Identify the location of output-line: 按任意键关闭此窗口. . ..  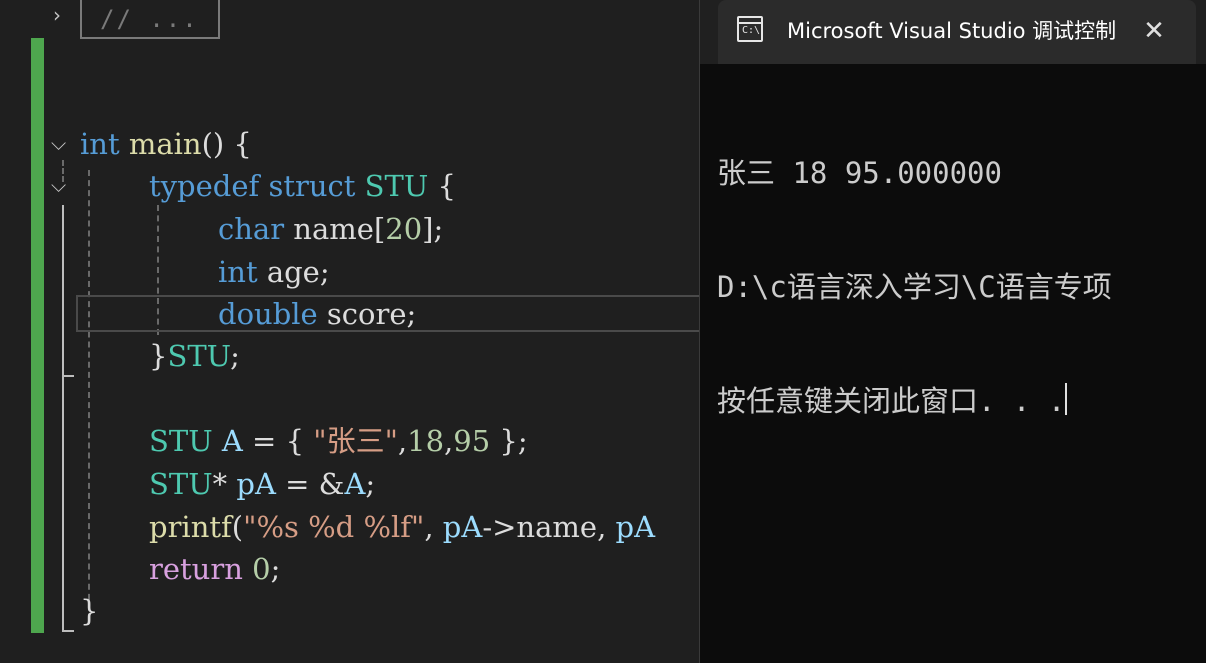
(961, 401).